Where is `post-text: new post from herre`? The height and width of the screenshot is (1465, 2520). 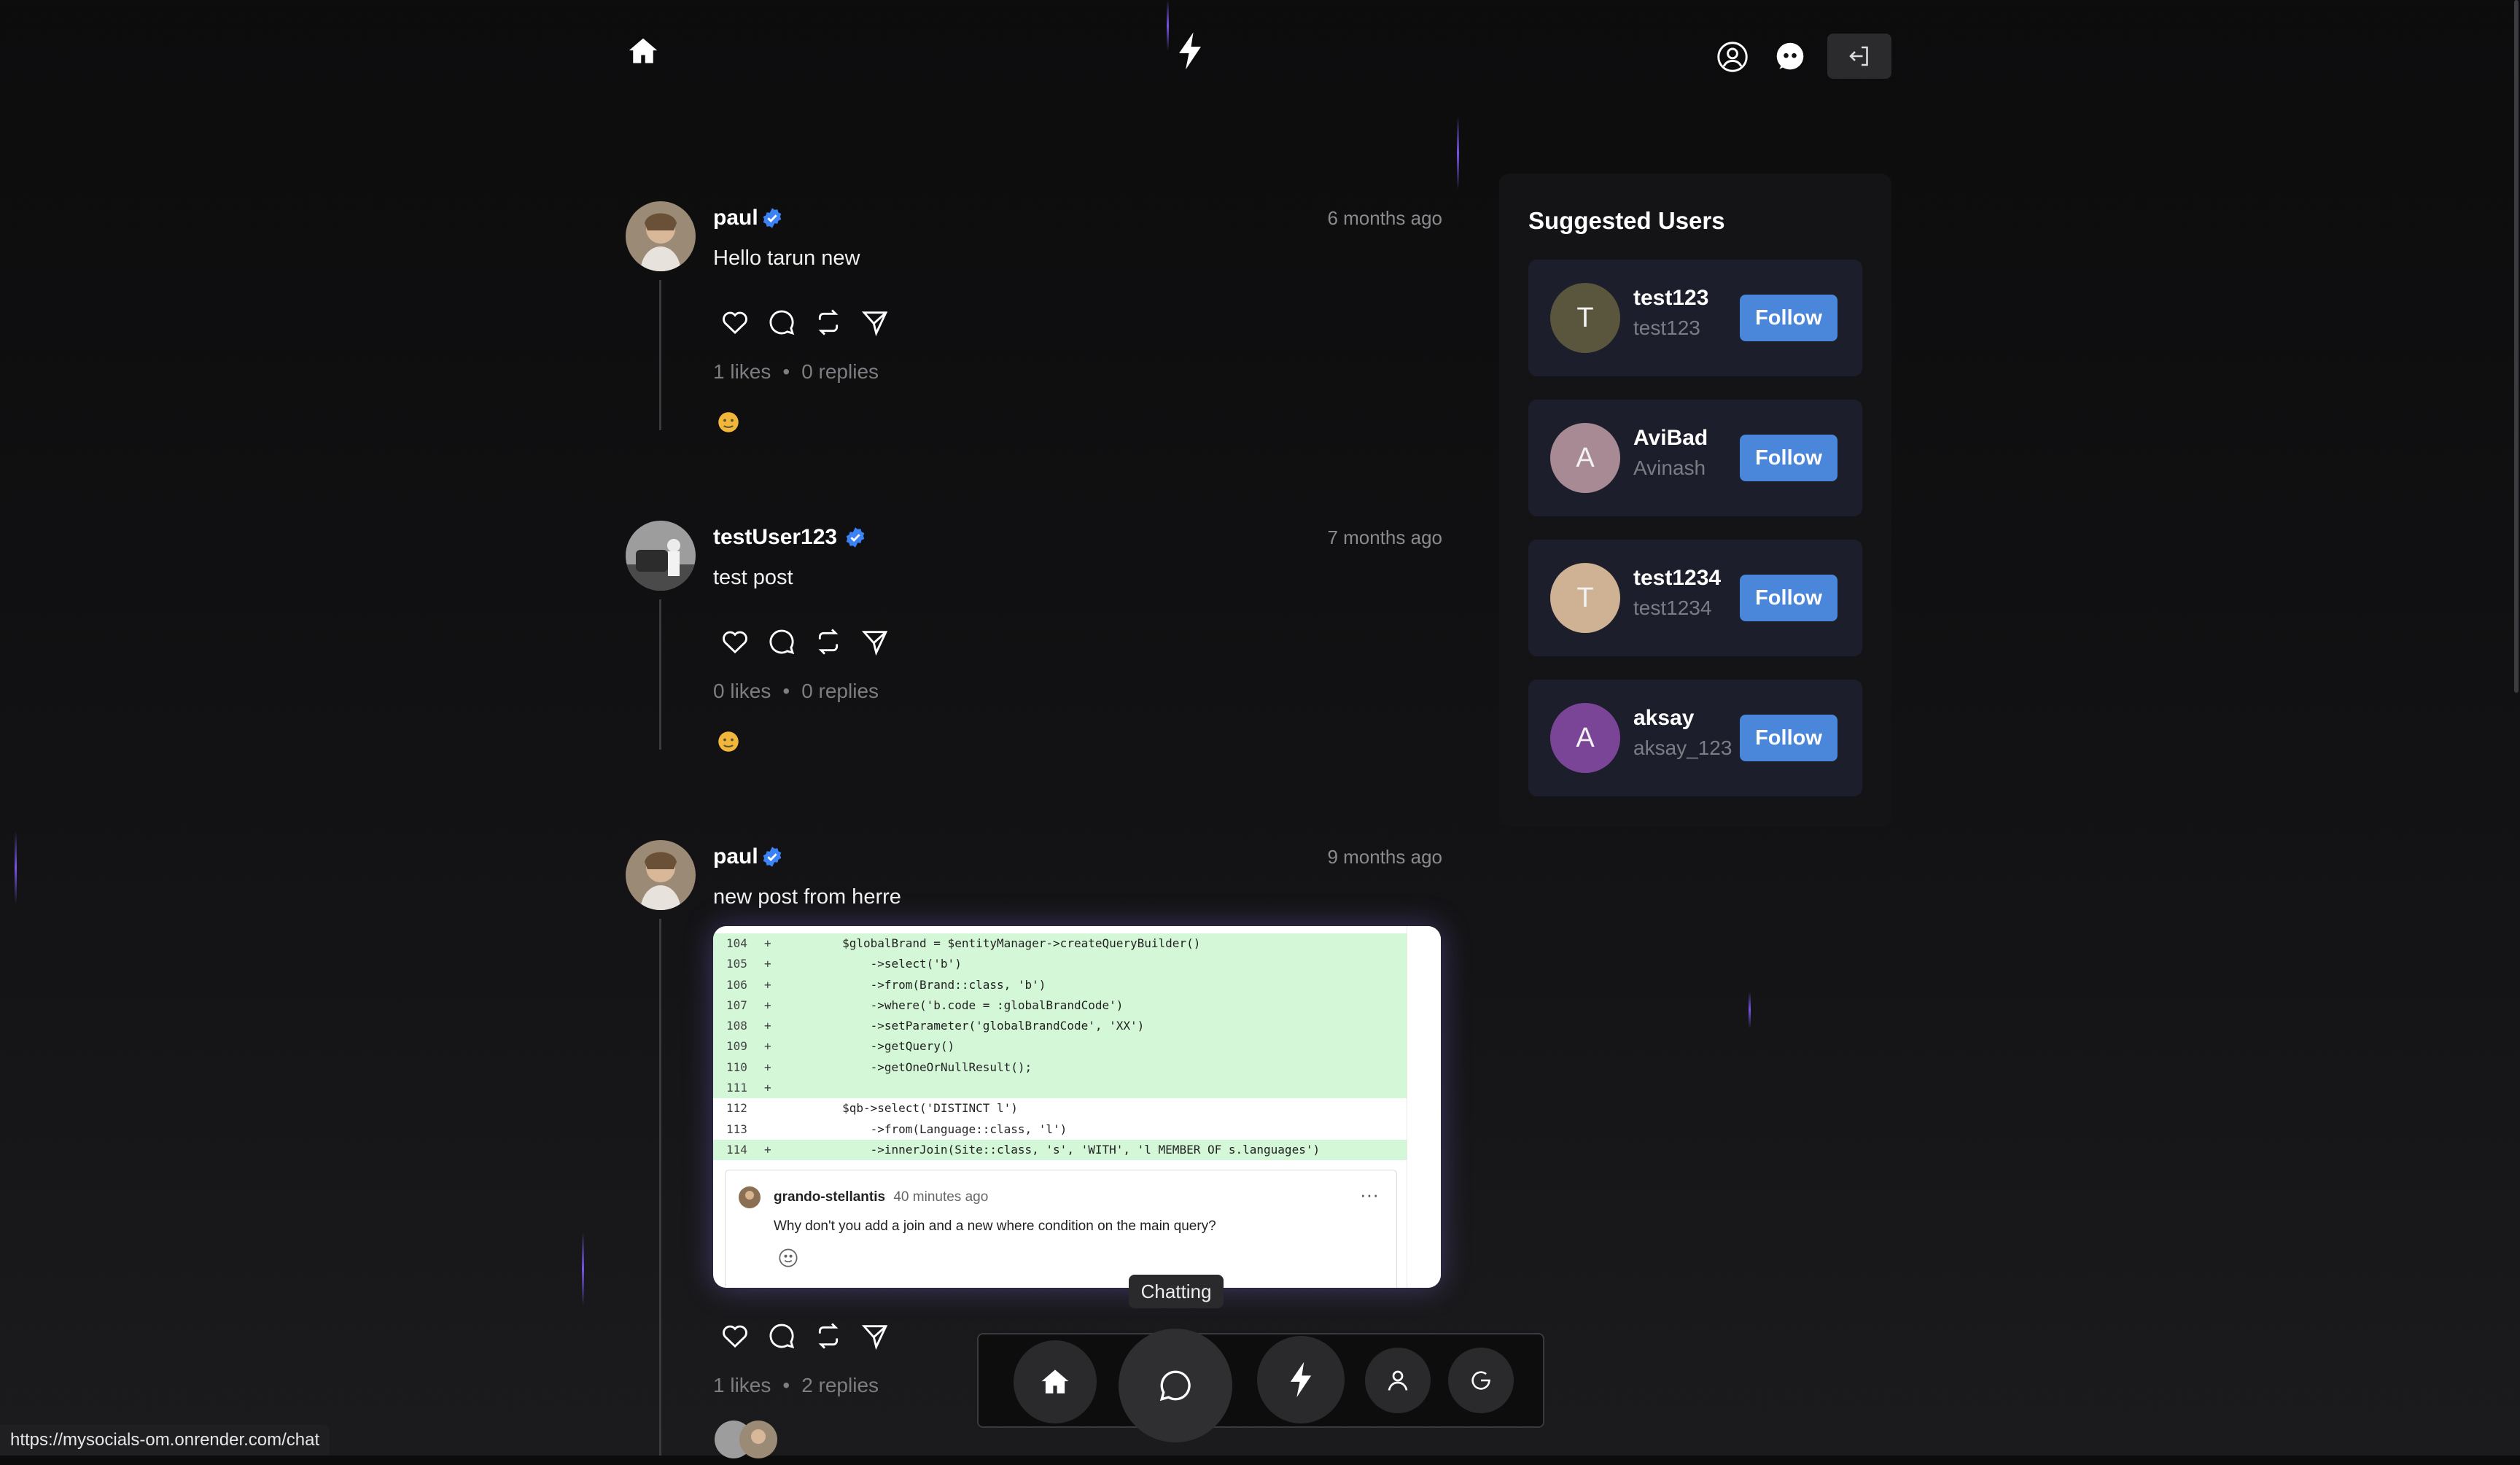 post-text: new post from herre is located at coordinates (807, 897).